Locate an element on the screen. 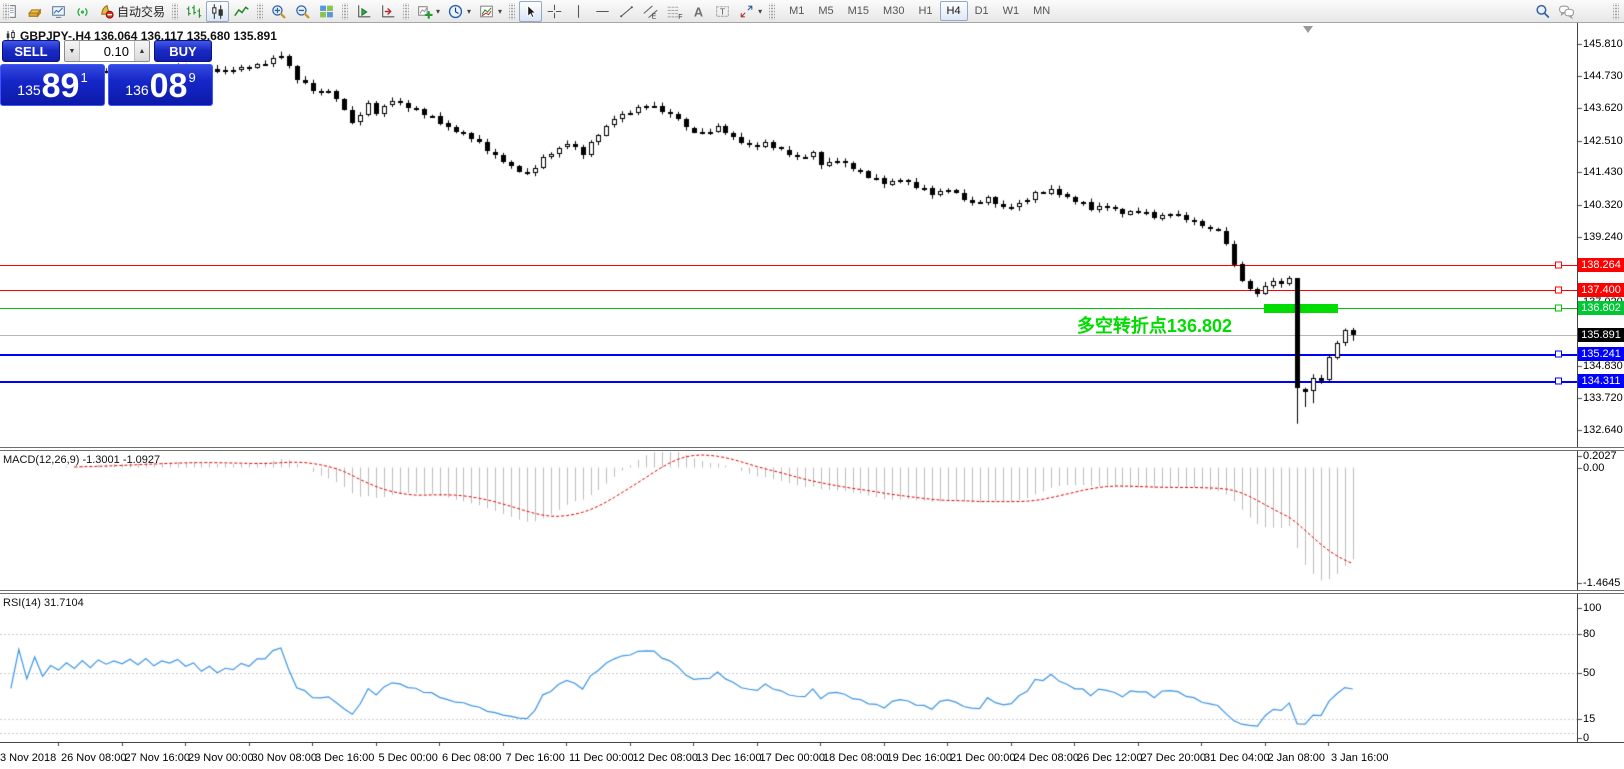  lot-decrease-button: ▼ is located at coordinates (72, 51).